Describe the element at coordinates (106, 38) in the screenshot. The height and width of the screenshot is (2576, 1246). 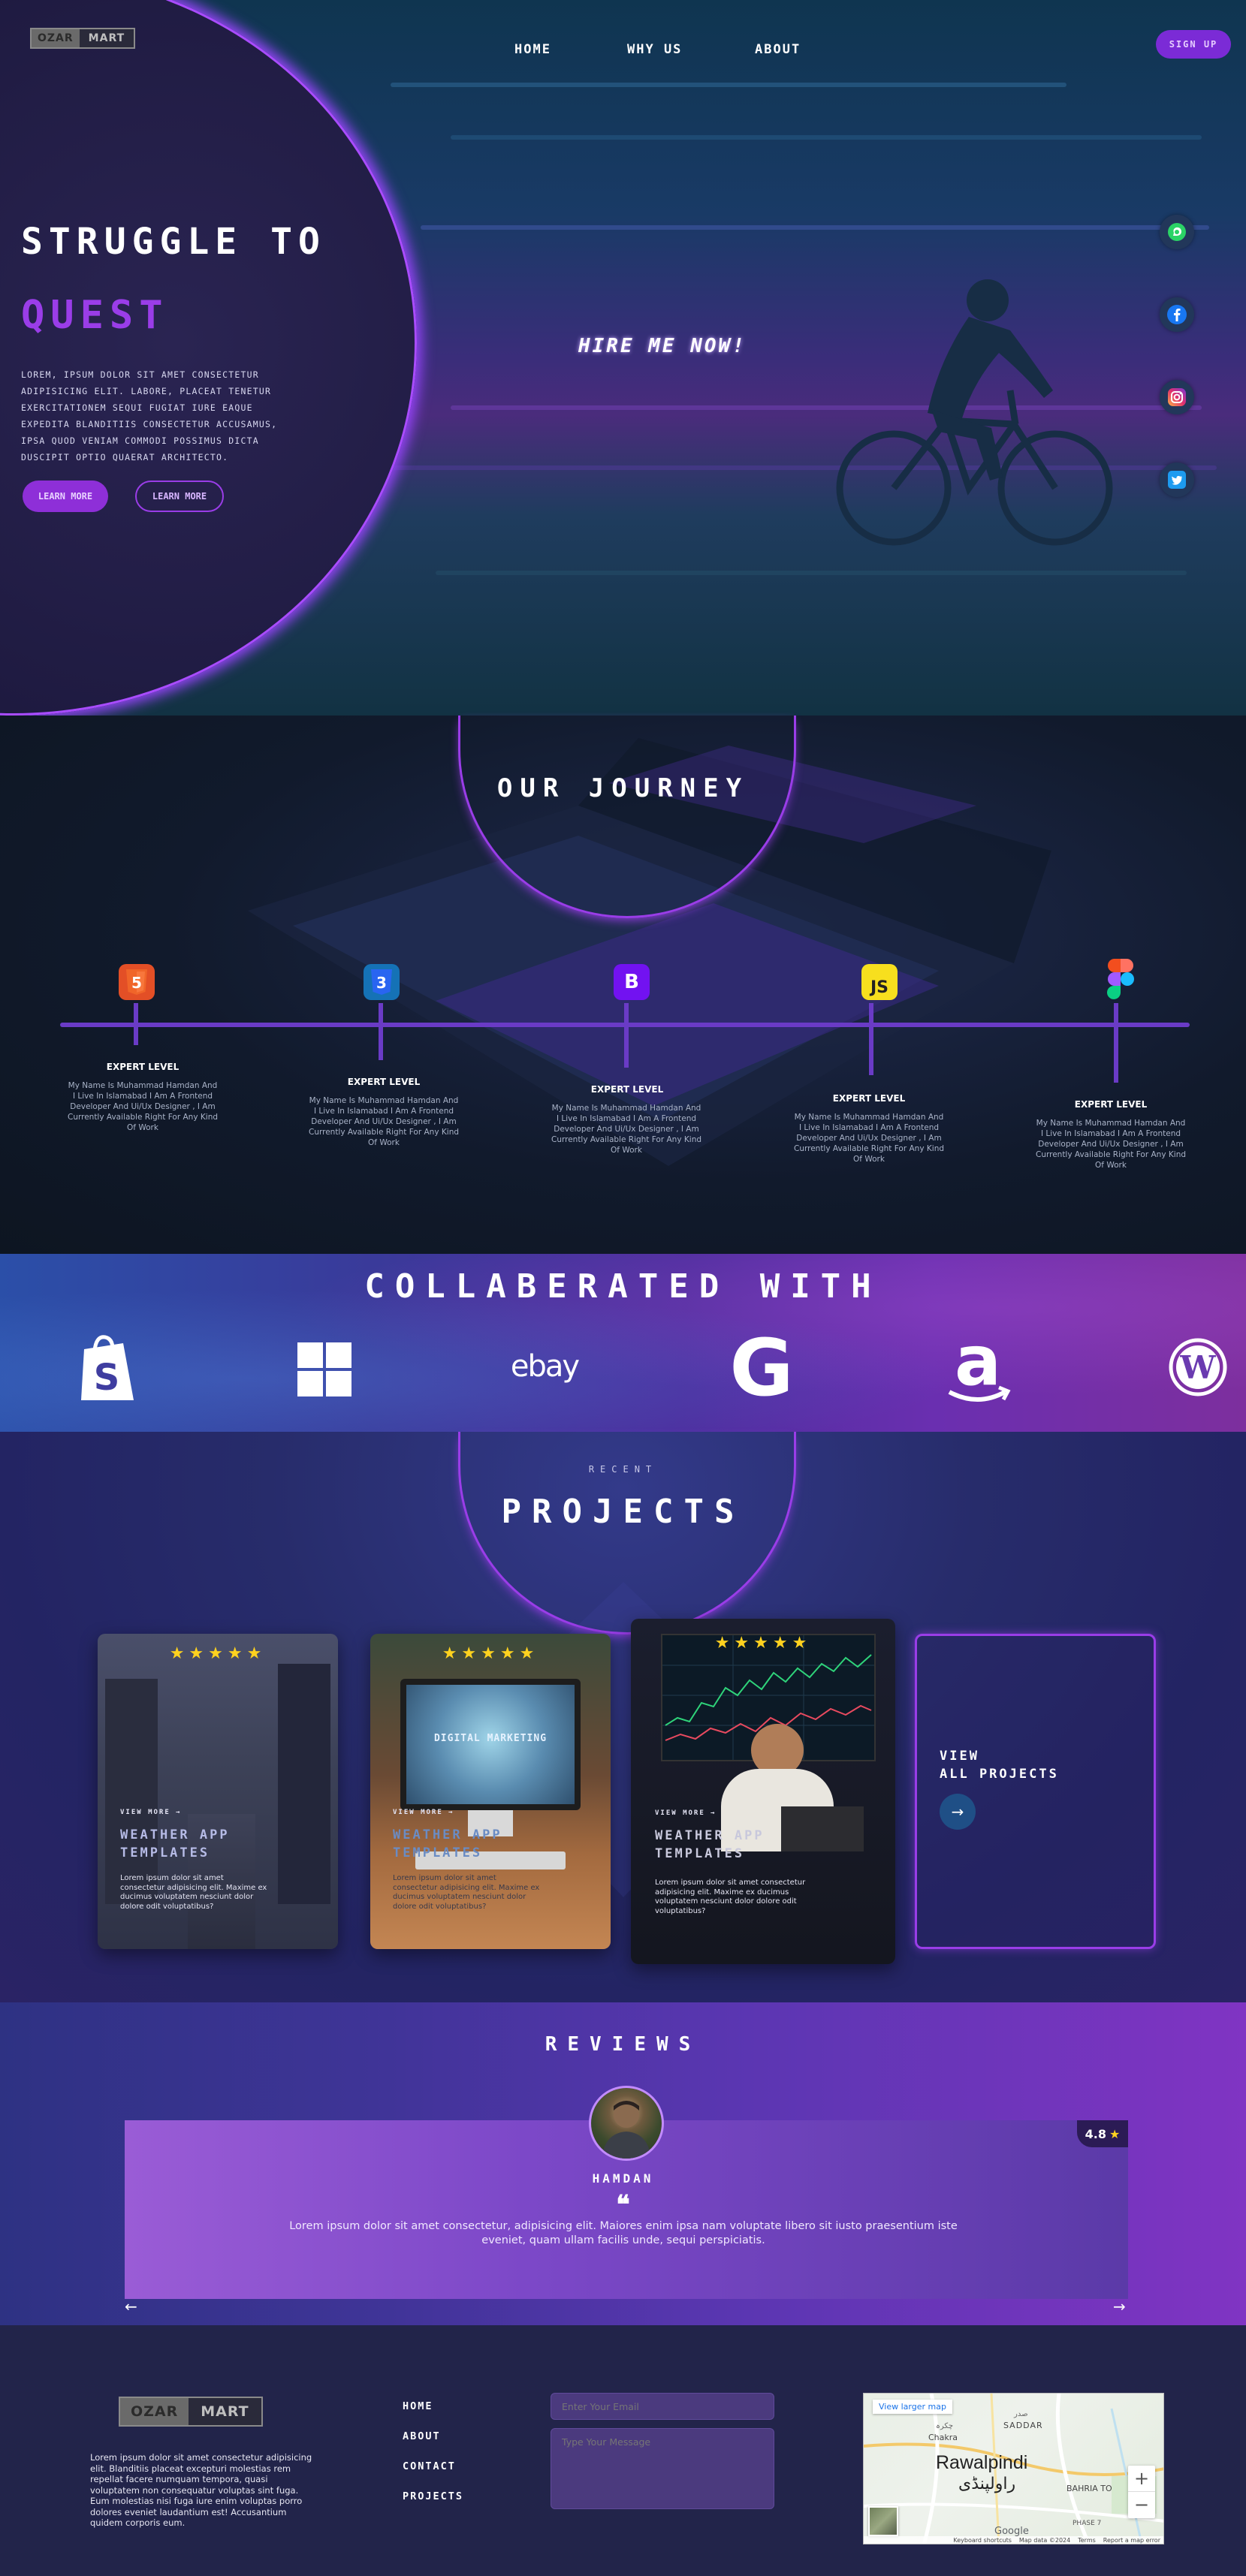
I see `logo-part-2: MART` at that location.